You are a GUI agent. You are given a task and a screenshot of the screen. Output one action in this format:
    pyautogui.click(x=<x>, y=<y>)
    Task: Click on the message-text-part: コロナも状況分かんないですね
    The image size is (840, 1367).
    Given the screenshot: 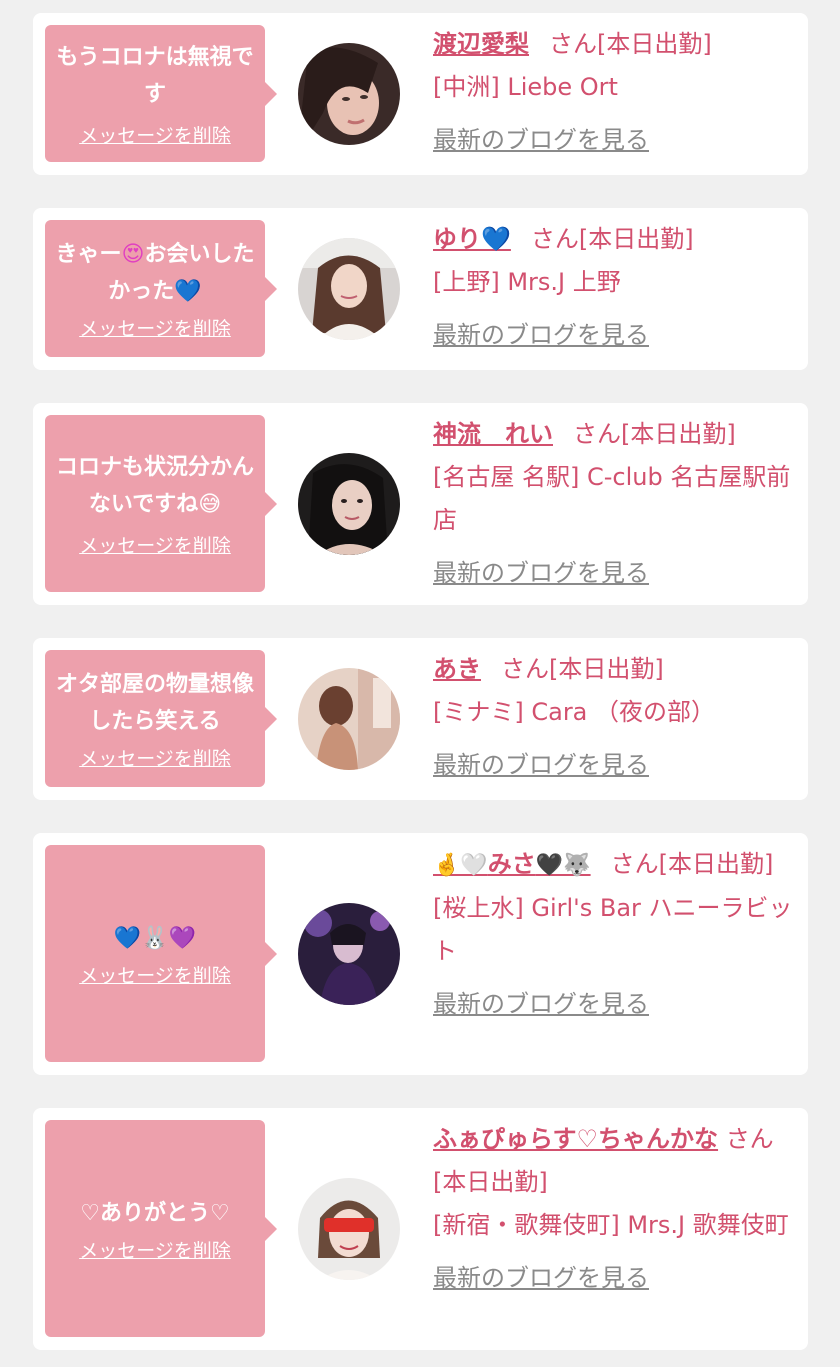 What is the action you would take?
    pyautogui.click(x=154, y=486)
    